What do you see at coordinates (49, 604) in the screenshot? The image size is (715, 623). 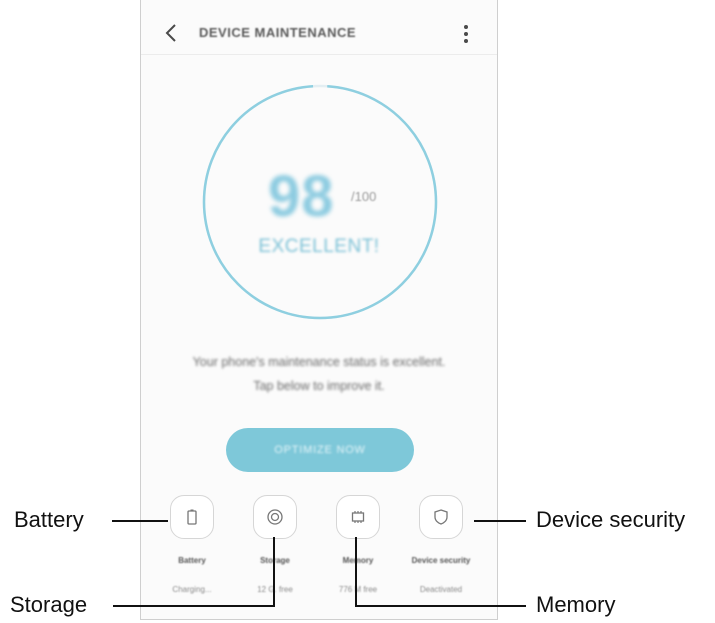 I see `storage-callout: Storage` at bounding box center [49, 604].